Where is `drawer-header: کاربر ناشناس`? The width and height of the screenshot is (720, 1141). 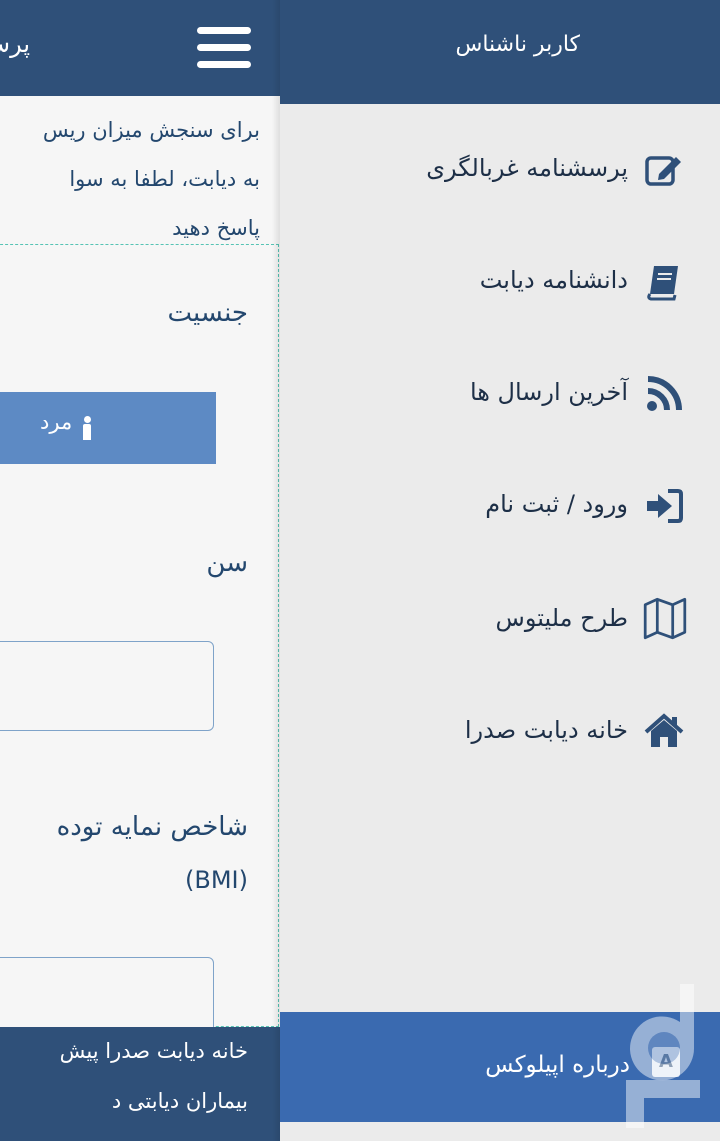
drawer-header: کاربر ناشناس is located at coordinates (500, 52).